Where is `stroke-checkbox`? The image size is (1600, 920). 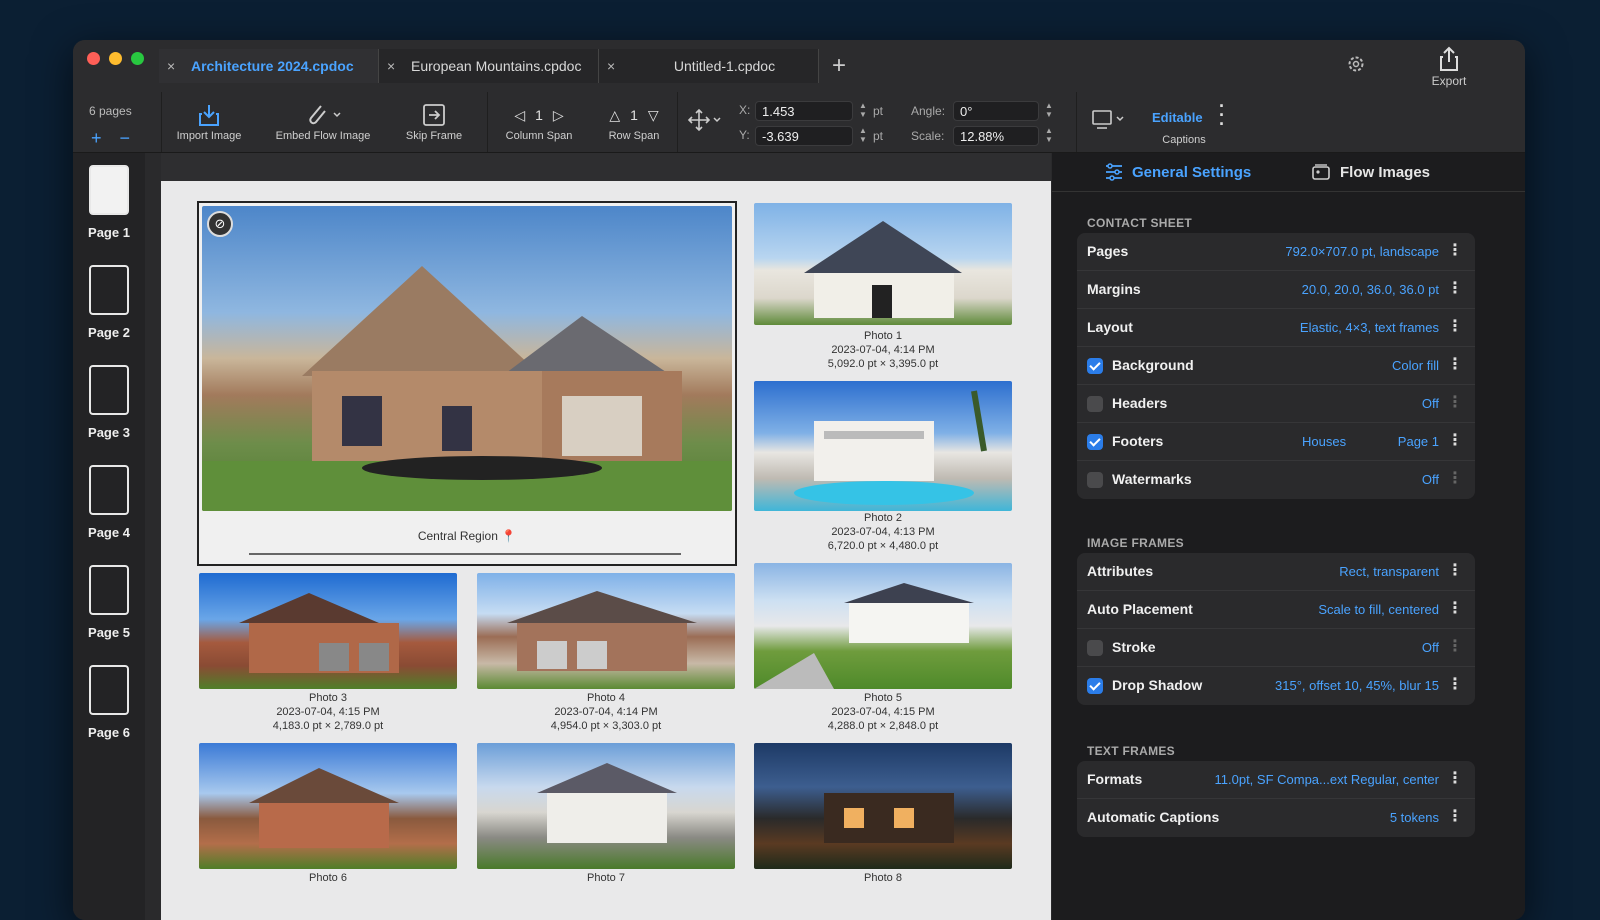
stroke-checkbox is located at coordinates (1095, 648).